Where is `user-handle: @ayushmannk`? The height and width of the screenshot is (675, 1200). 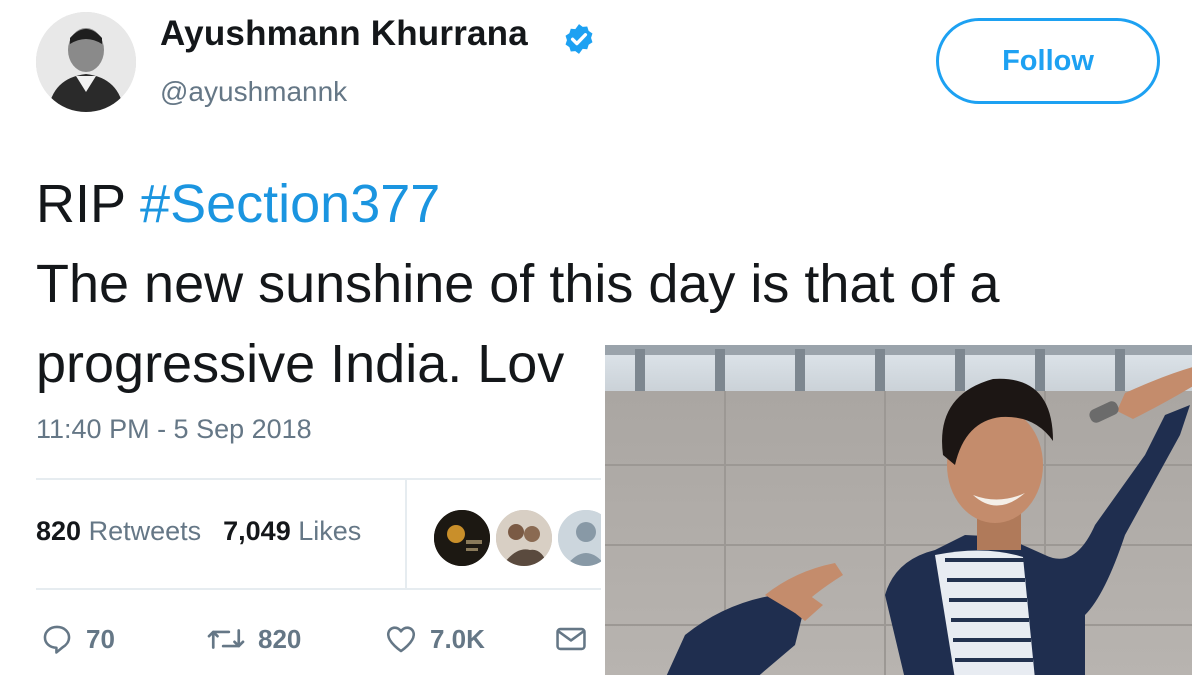 user-handle: @ayushmannk is located at coordinates (253, 92).